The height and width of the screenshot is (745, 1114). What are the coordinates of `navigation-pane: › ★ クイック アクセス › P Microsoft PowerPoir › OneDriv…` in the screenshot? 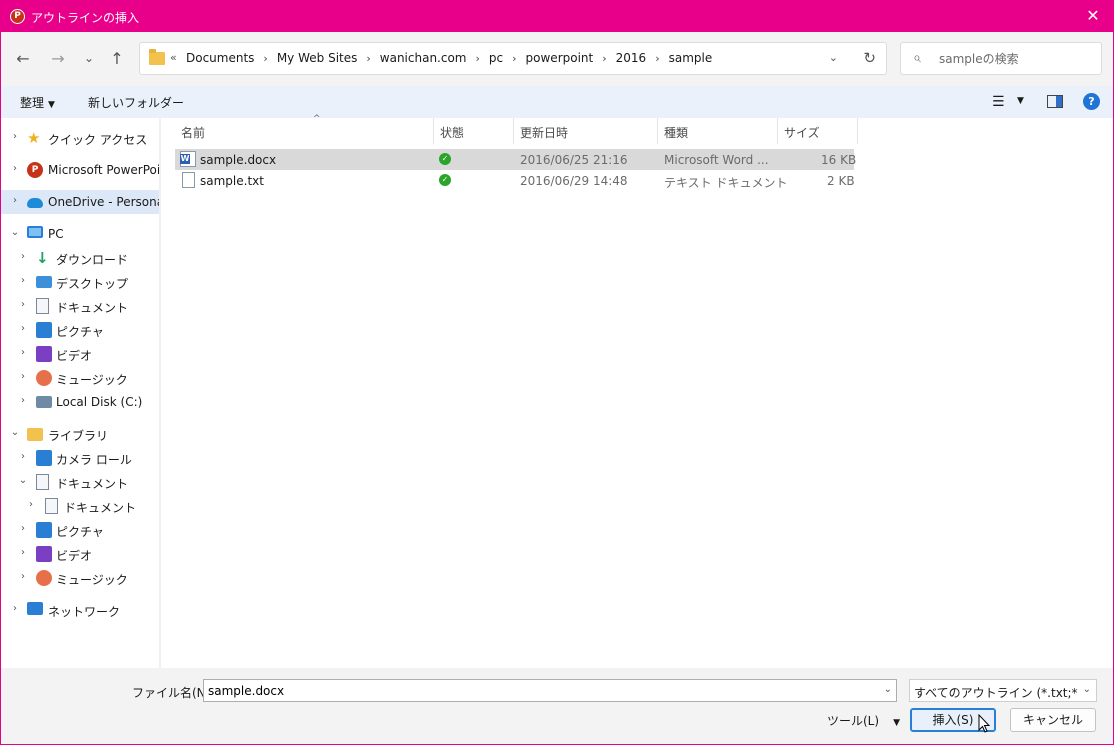 It's located at (80, 393).